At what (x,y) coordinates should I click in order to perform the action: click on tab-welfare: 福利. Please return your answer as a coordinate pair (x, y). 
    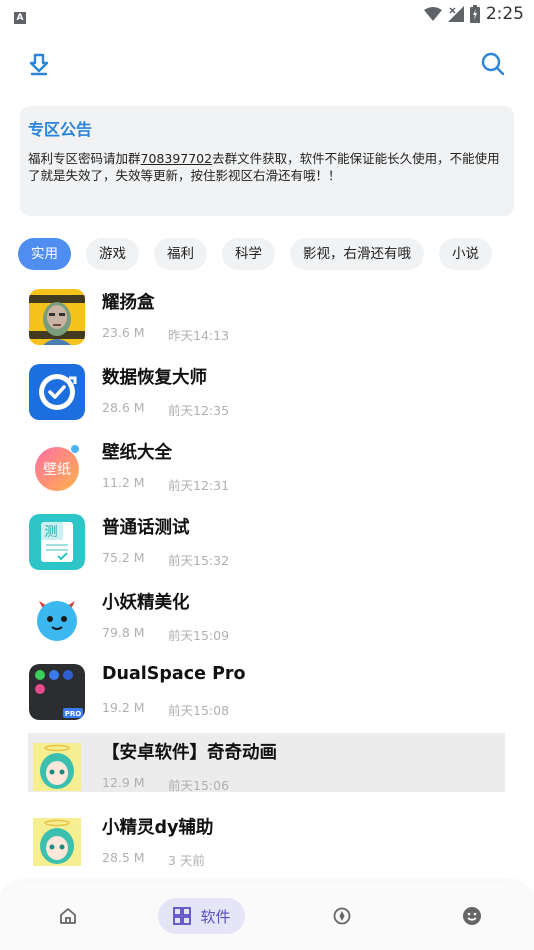
    Looking at the image, I should click on (180, 254).